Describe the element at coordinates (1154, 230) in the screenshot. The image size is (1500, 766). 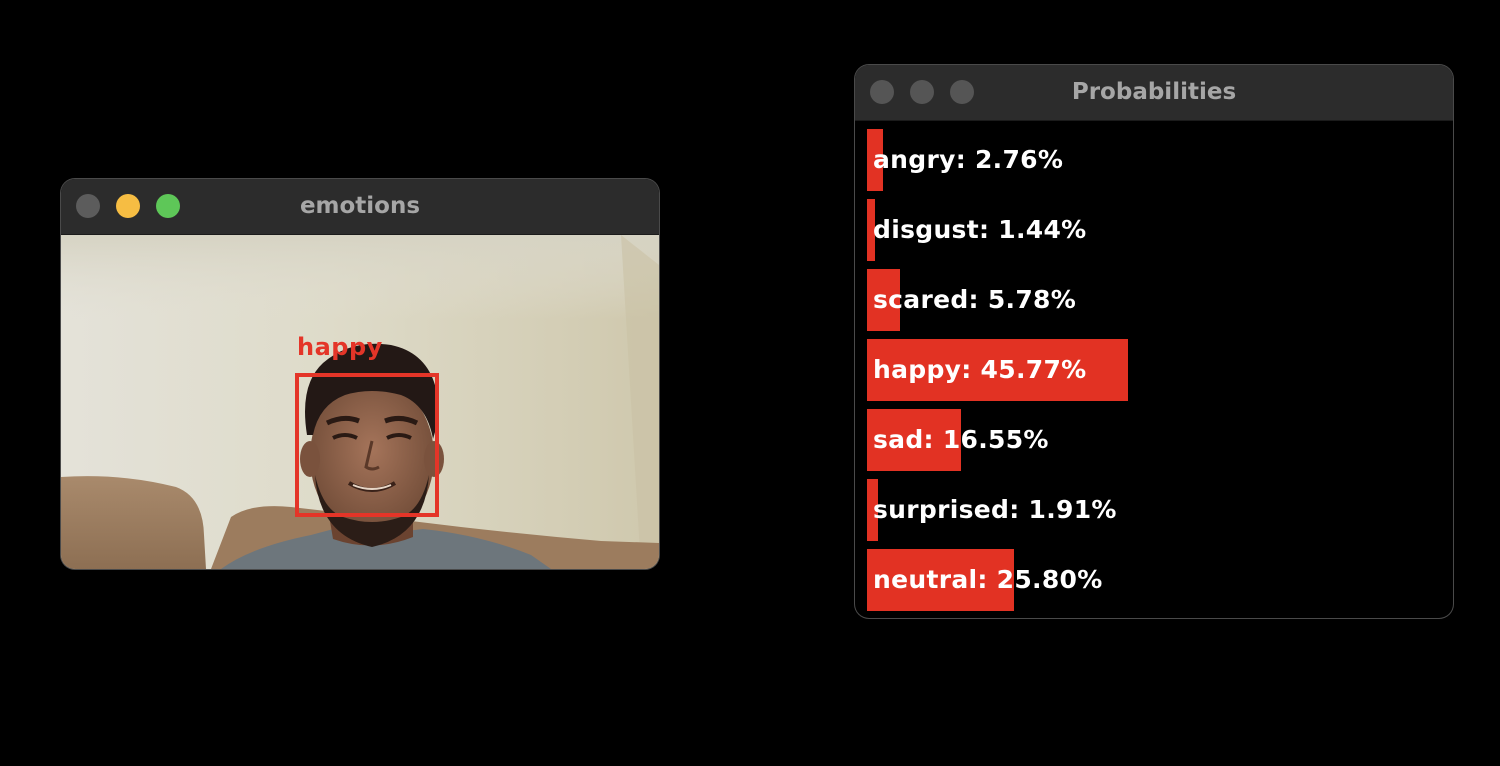
I see `prob-row-disgust: disgust: 1.44%` at that location.